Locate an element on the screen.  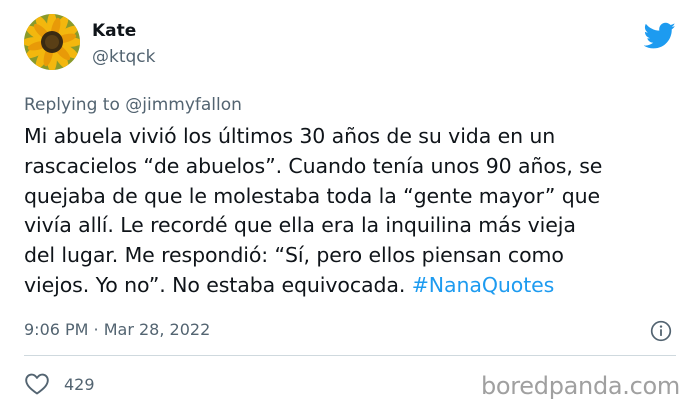
author-names: Kate @ktqck is located at coordinates (124, 44).